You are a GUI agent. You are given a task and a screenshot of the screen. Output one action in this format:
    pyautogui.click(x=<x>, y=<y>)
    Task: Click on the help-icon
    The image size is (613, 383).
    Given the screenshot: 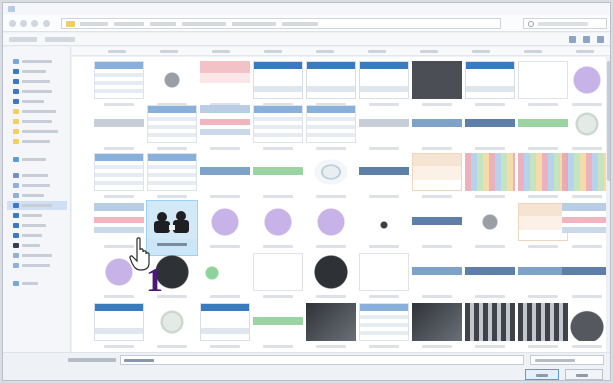 What is the action you would take?
    pyautogui.click(x=600, y=39)
    